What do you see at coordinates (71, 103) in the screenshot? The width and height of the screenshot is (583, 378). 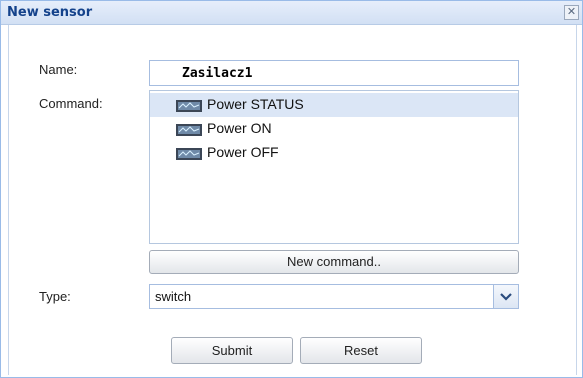 I see `command-label: Command:` at bounding box center [71, 103].